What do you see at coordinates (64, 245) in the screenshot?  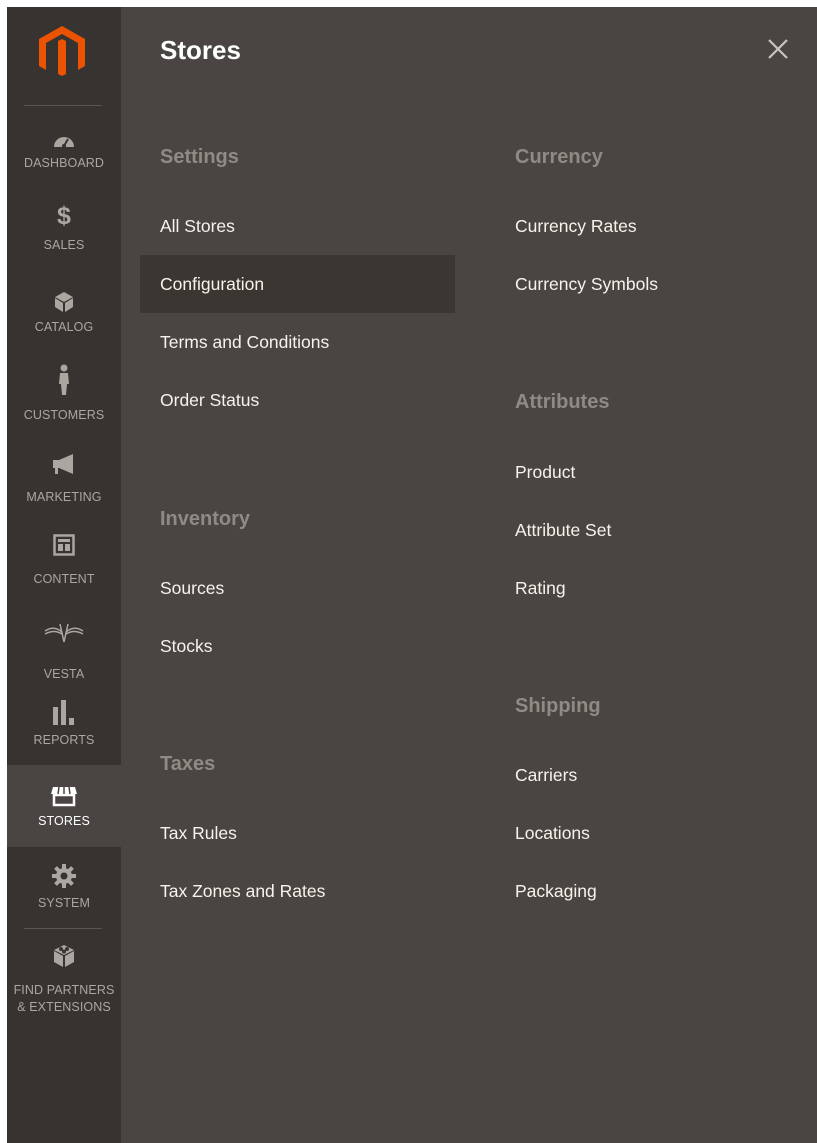 I see `nav-label-sales: SALES` at bounding box center [64, 245].